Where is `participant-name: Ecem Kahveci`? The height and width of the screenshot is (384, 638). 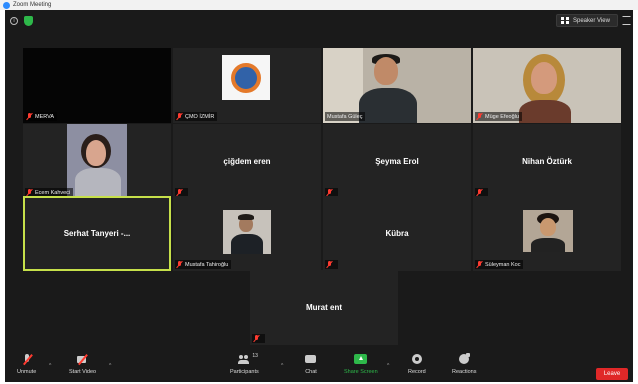 participant-name: Ecem Kahveci is located at coordinates (53, 192).